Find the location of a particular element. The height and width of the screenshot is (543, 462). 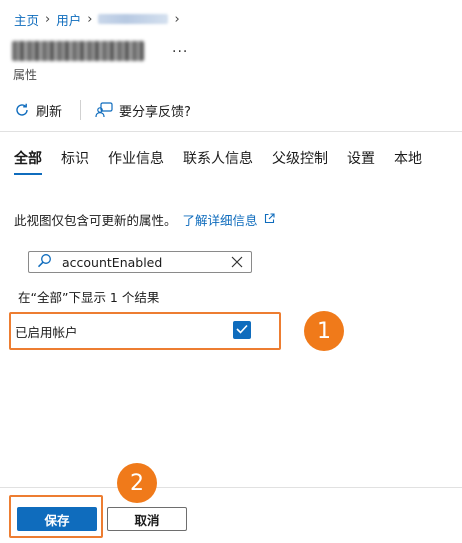

cancel-button: 取消 is located at coordinates (147, 519).